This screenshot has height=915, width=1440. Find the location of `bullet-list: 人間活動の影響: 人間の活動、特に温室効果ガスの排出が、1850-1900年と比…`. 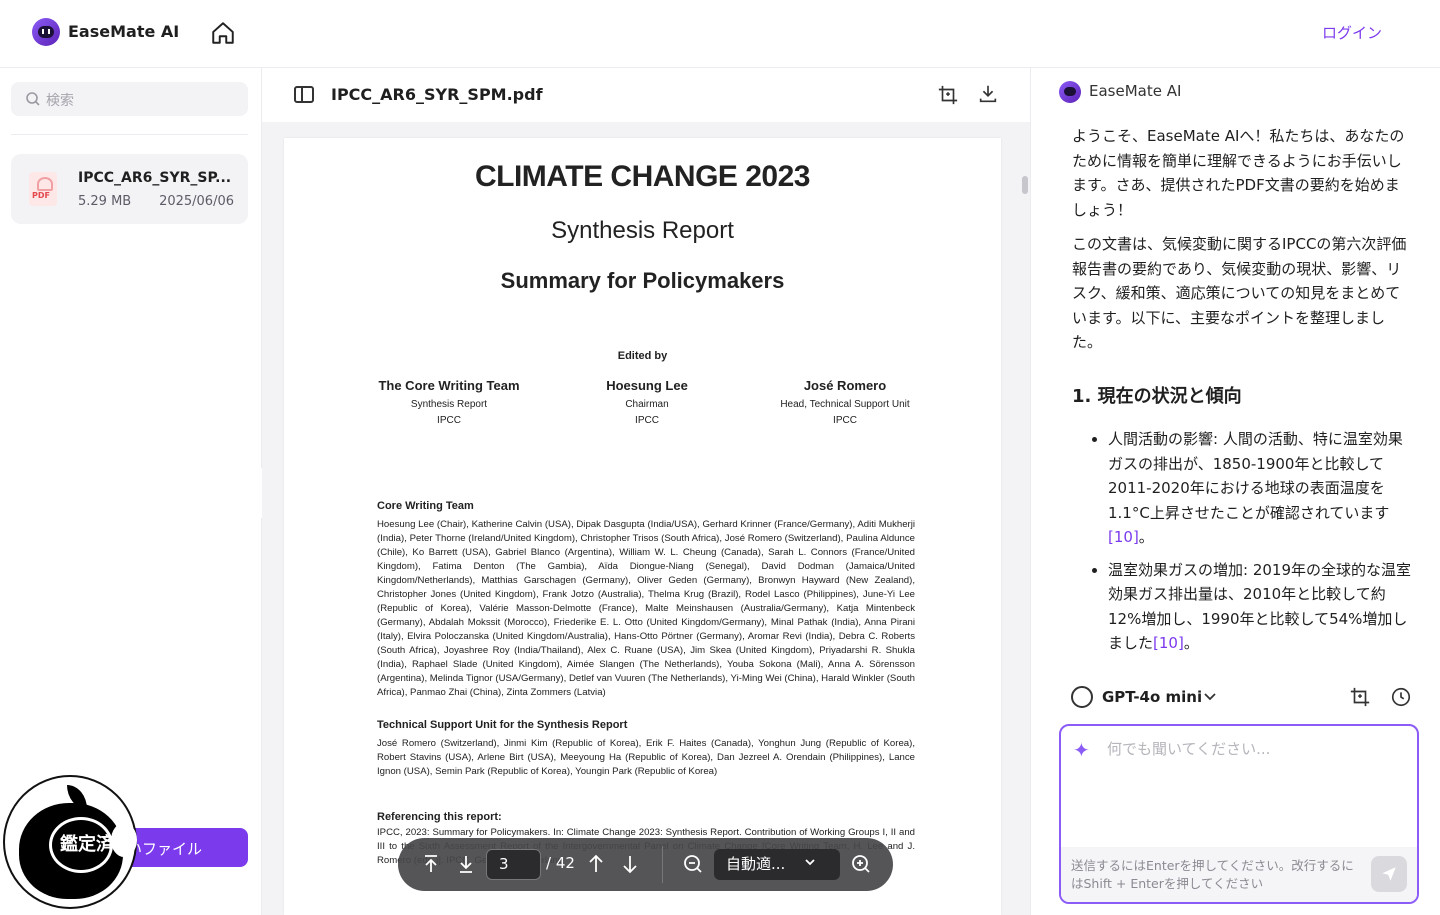

bullet-list: 人間活動の影響: 人間の活動、特に温室効果ガスの排出が、1850-1900年と比… is located at coordinates (1242, 541).